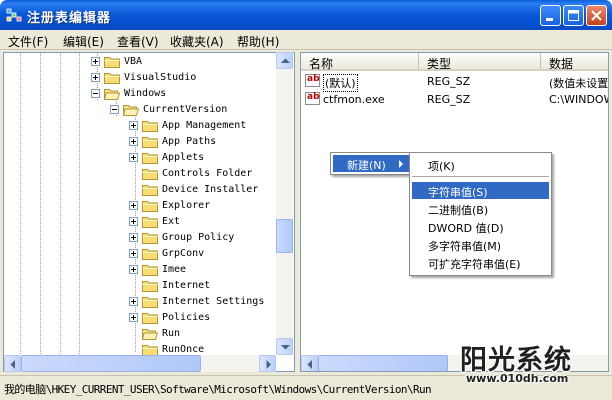 The width and height of the screenshot is (612, 400). What do you see at coordinates (204, 125) in the screenshot?
I see `tree-item-label: App Management` at bounding box center [204, 125].